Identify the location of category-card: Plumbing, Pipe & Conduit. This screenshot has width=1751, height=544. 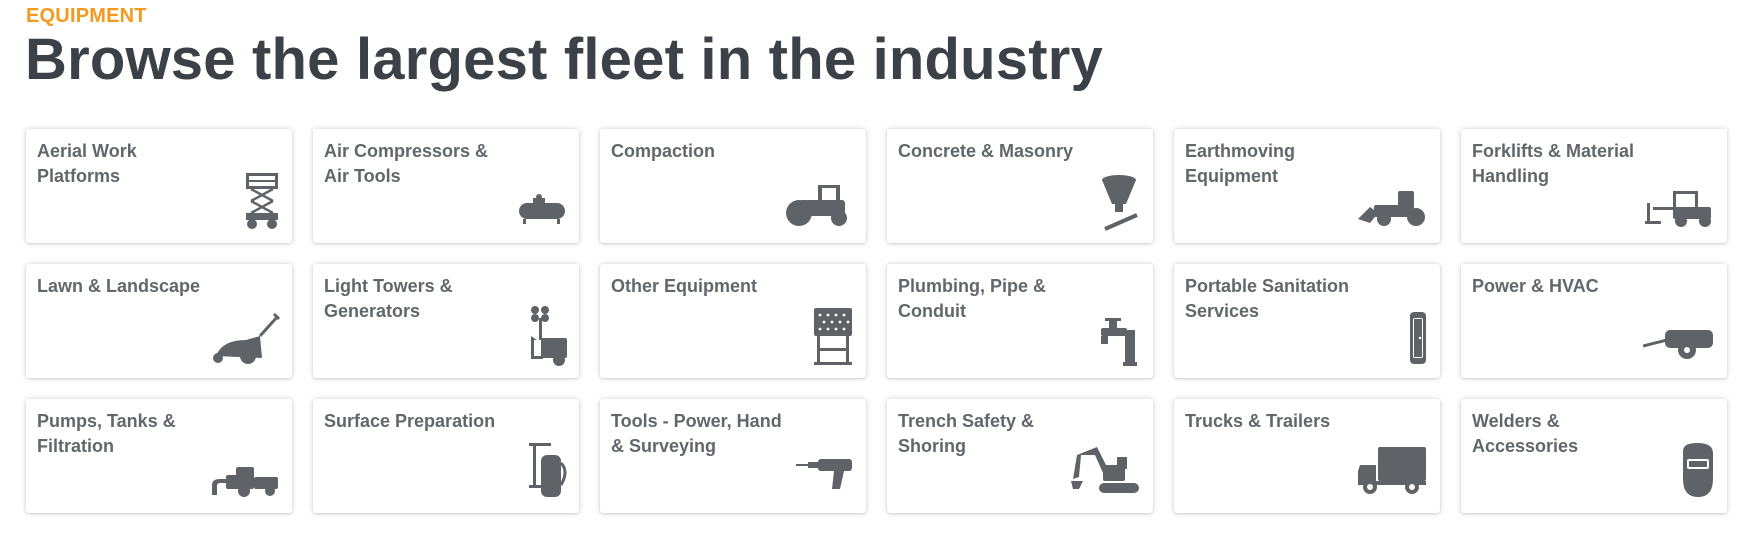
(1020, 321).